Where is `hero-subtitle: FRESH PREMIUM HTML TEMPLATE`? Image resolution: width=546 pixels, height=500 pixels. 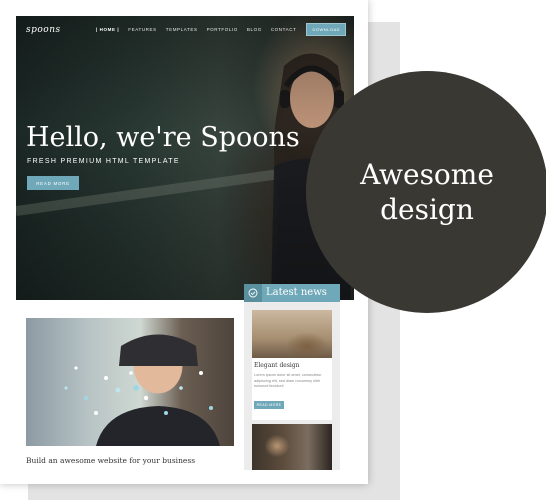
hero-subtitle: FRESH PREMIUM HTML TEMPLATE is located at coordinates (103, 161).